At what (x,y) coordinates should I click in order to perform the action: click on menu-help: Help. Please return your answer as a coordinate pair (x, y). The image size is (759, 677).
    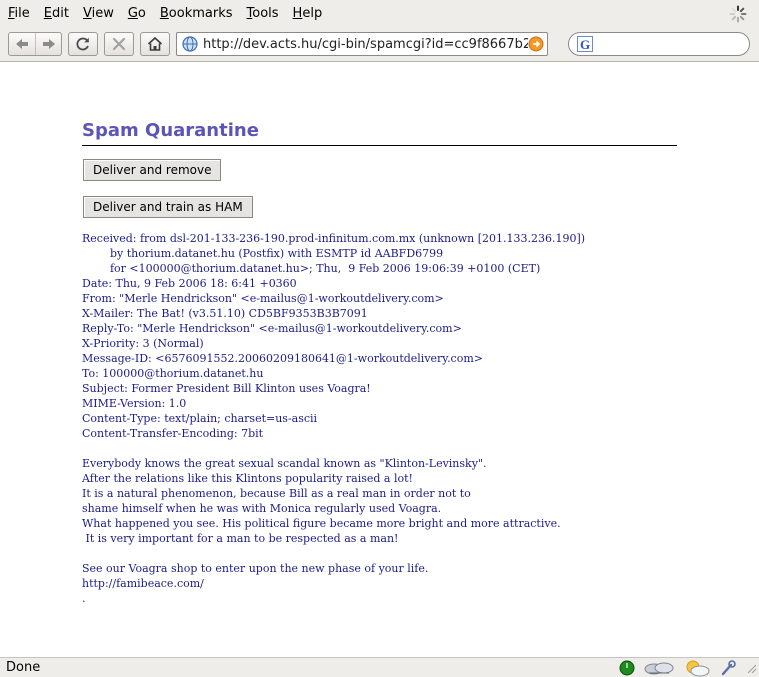
    Looking at the image, I should click on (308, 13).